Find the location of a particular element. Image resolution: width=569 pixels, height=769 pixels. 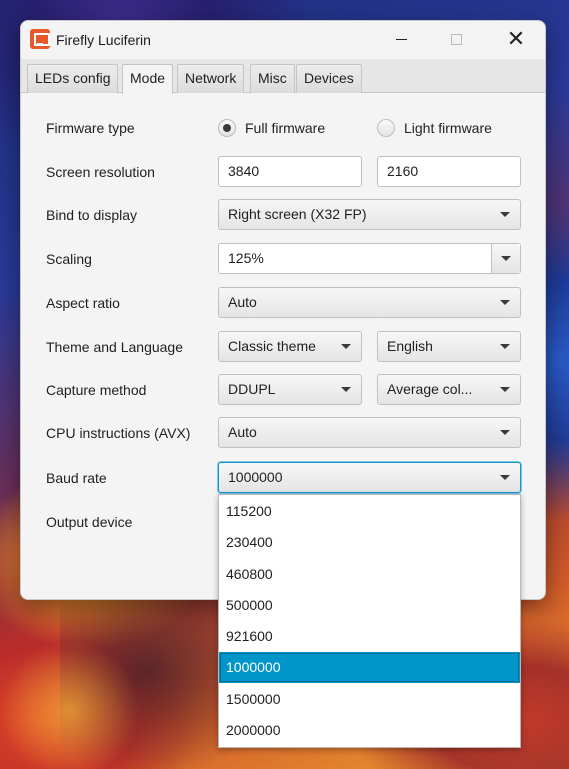

theme-select: Classic theme is located at coordinates (290, 346).